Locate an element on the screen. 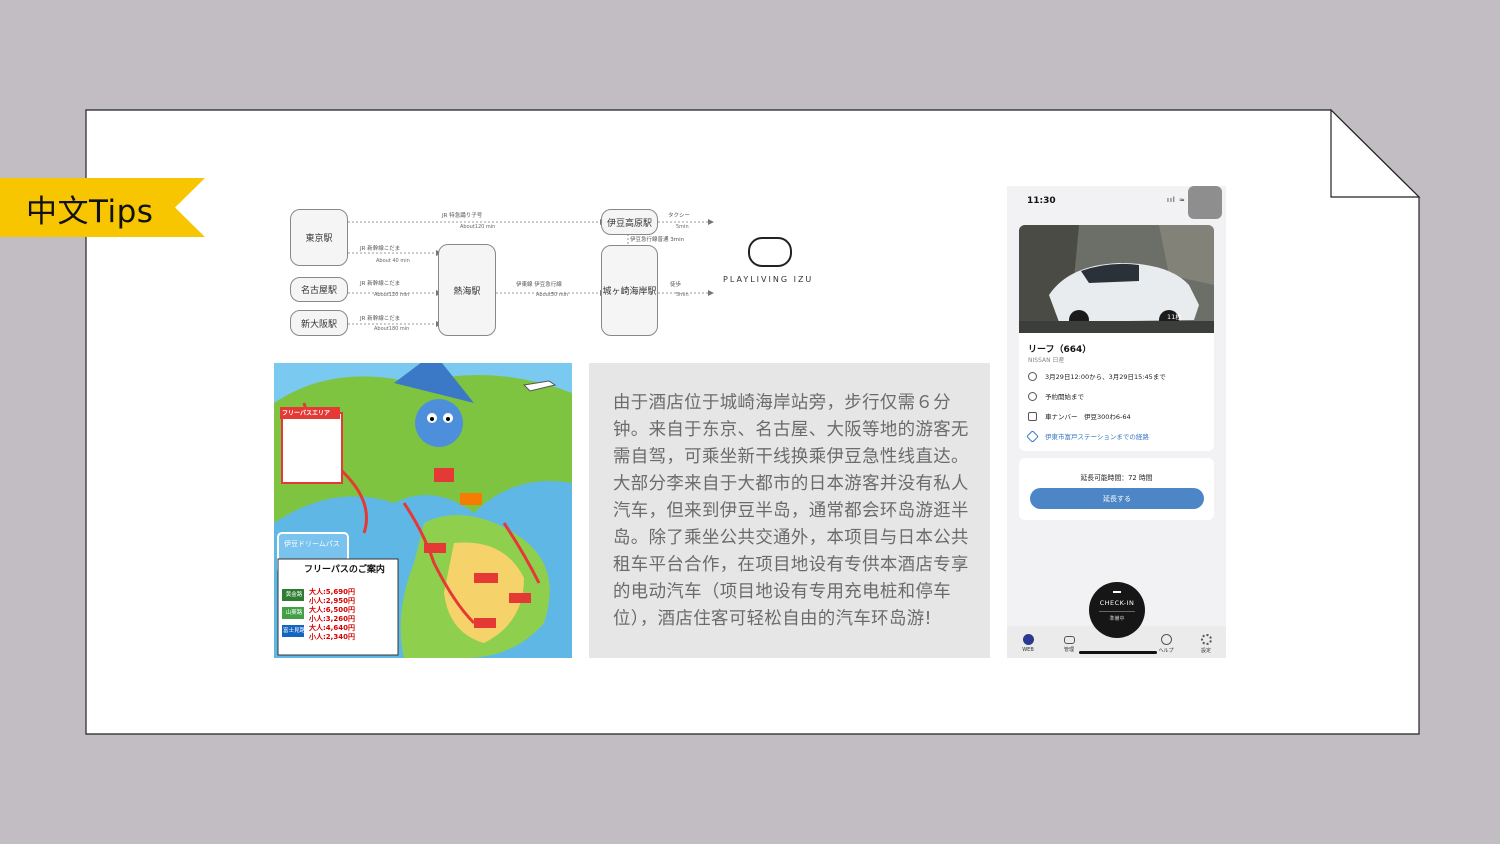 This screenshot has width=1500, height=844. route-taxi: タクシー is located at coordinates (679, 216).